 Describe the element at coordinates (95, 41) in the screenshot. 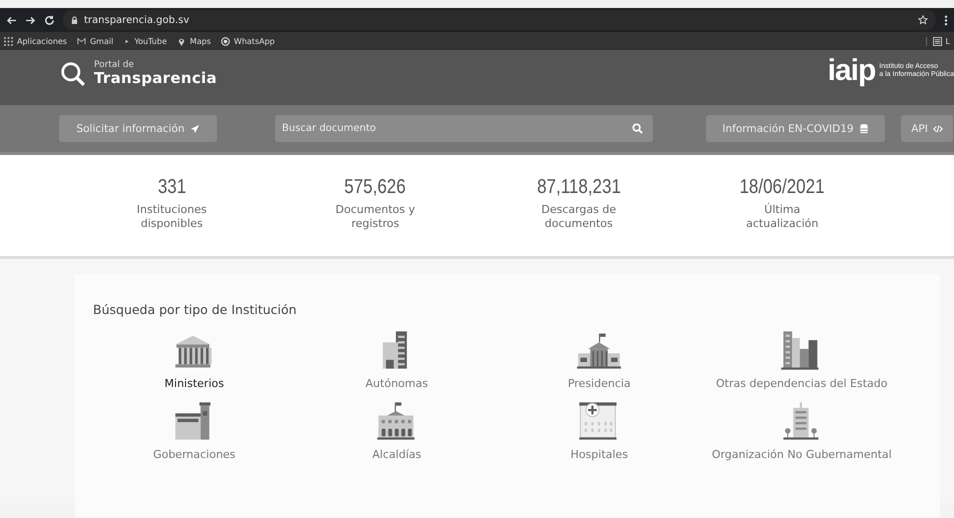

I see `bookmark: Gmail` at that location.